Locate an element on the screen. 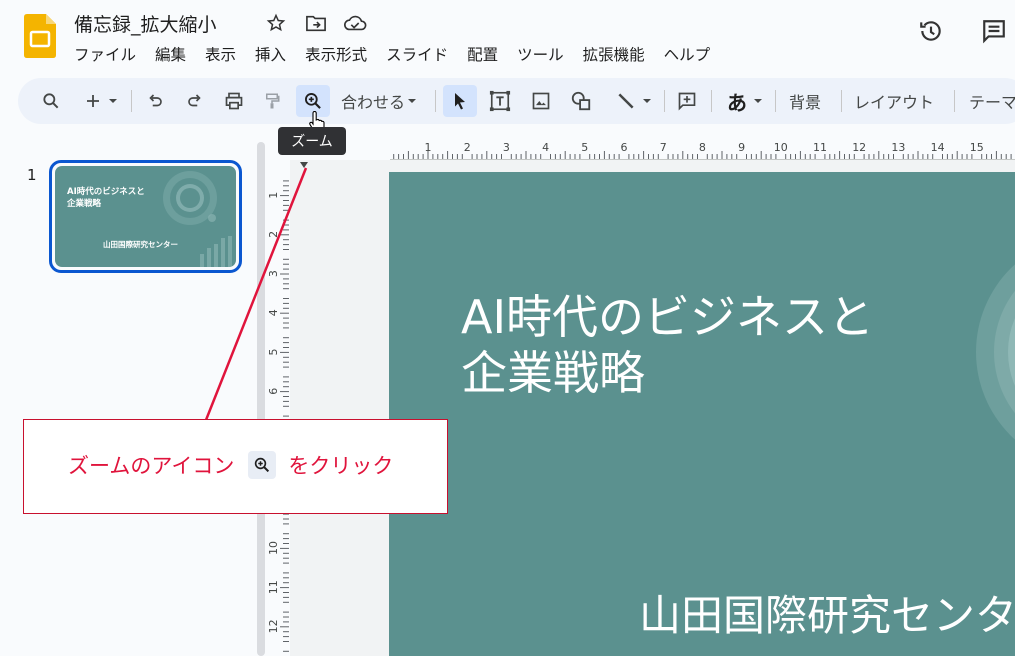 Image resolution: width=1015 pixels, height=656 pixels. slide-thumbnail: AI時代のビジネスと 企業戦略 山田国際研究センター is located at coordinates (145, 216).